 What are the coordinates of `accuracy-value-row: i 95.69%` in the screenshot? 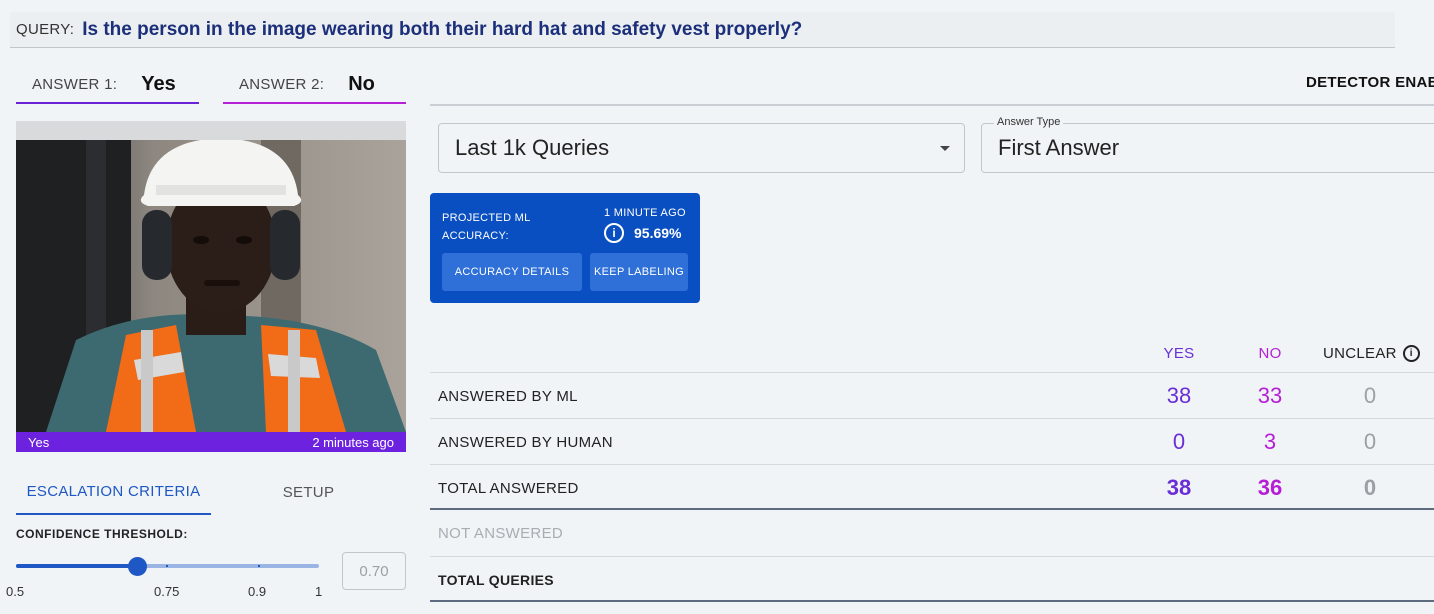 It's located at (642, 233).